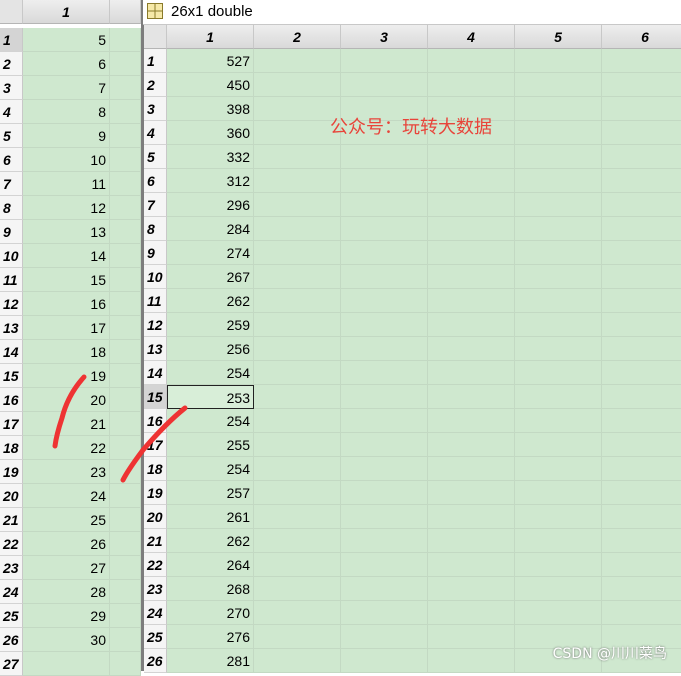  What do you see at coordinates (66, 376) in the screenshot?
I see `left-cell: 19` at bounding box center [66, 376].